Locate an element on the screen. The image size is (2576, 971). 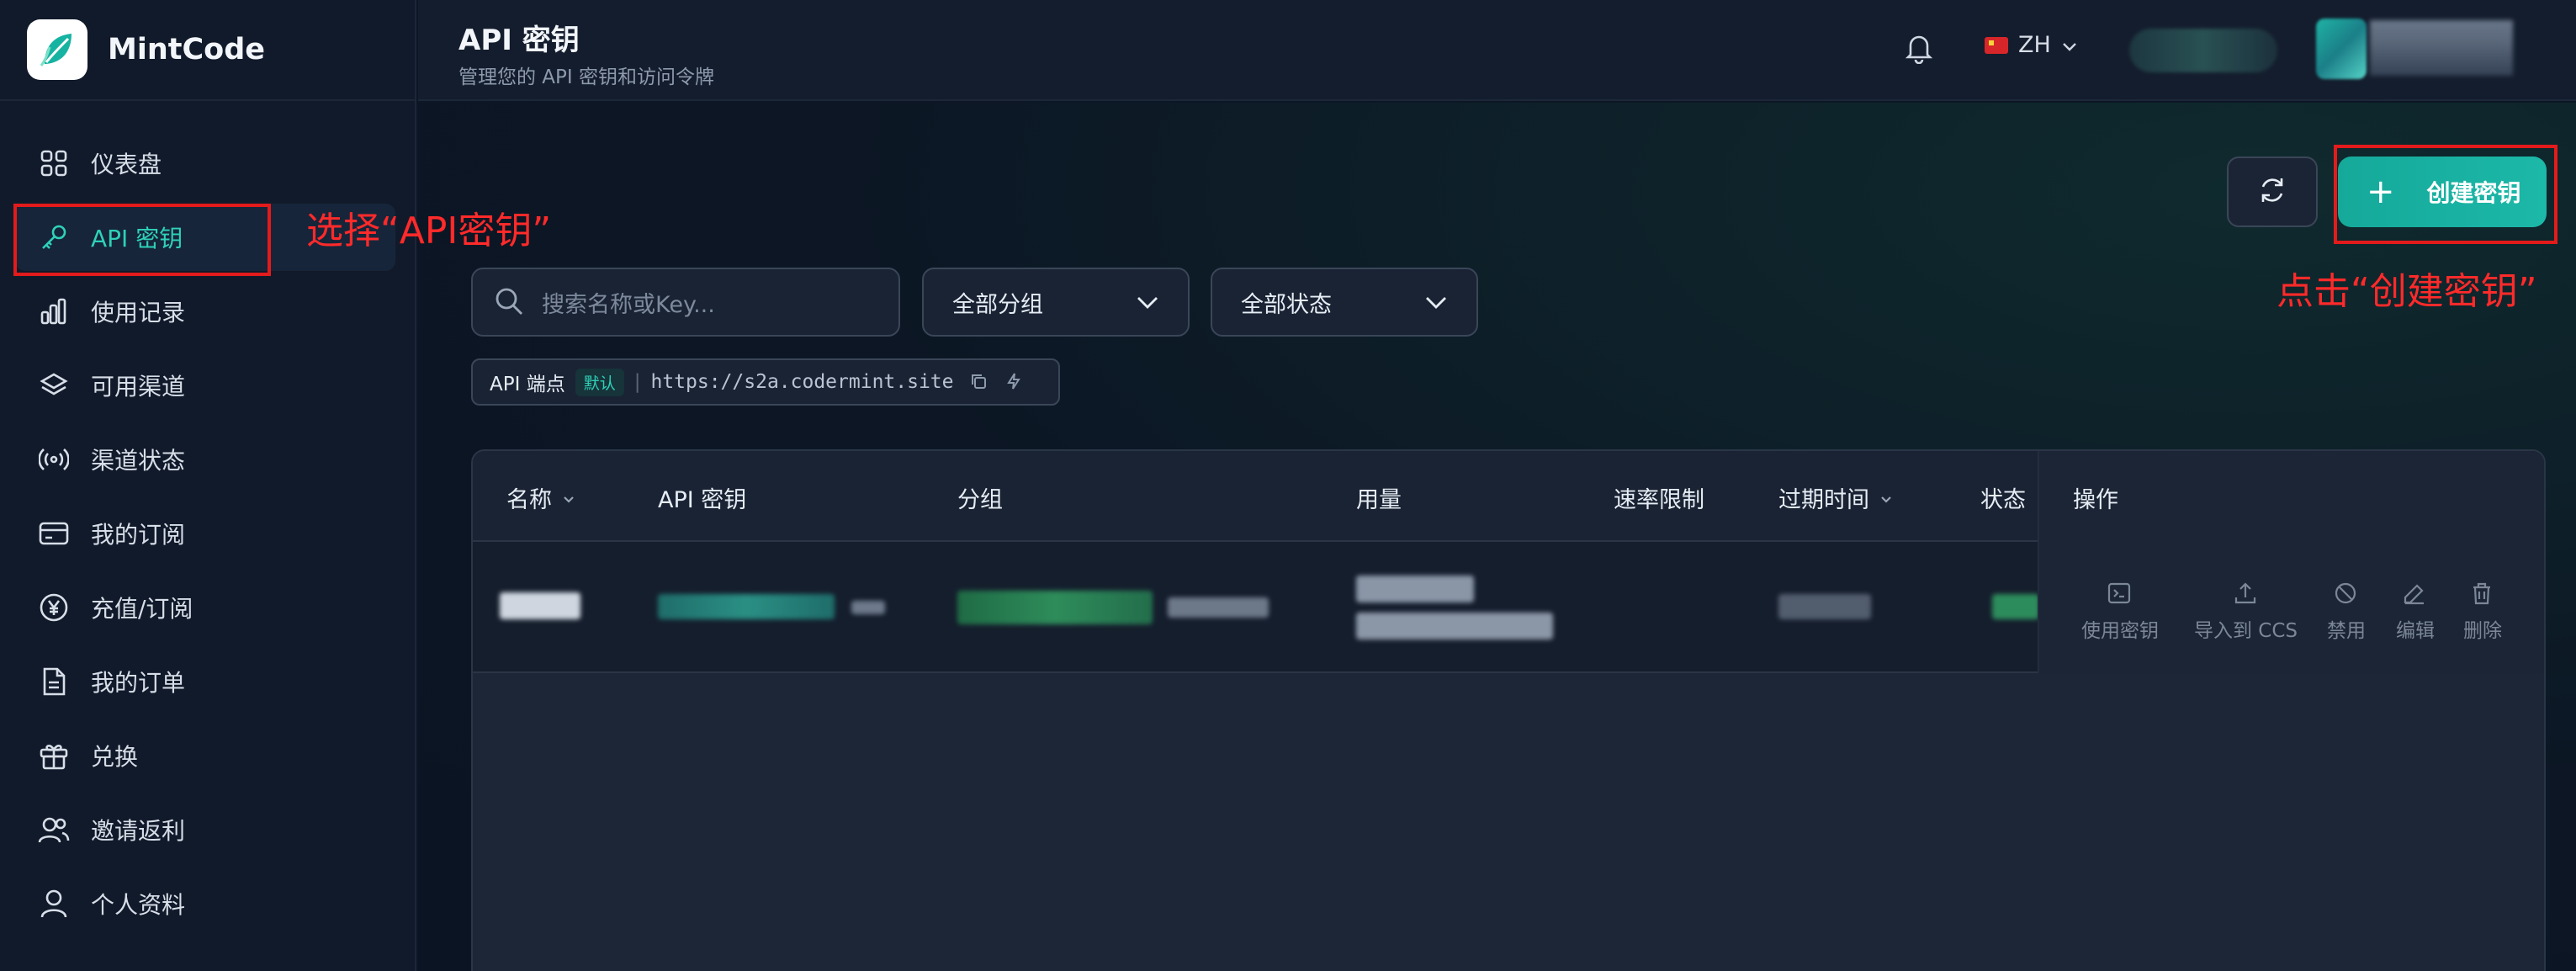
sidebar-item-label: 使用记录 is located at coordinates (138, 312).